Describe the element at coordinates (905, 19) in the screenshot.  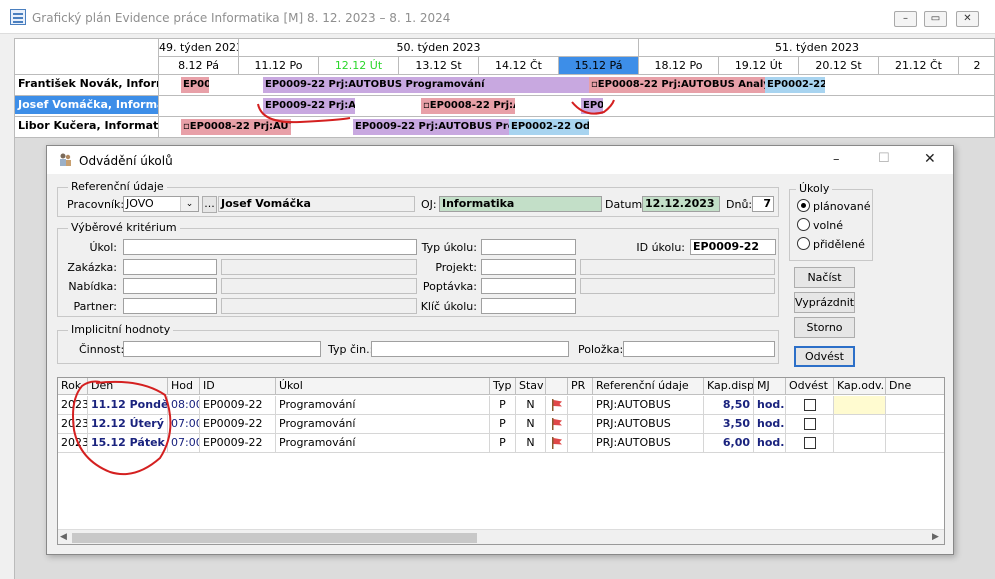
I see `main-minimize-button: –` at that location.